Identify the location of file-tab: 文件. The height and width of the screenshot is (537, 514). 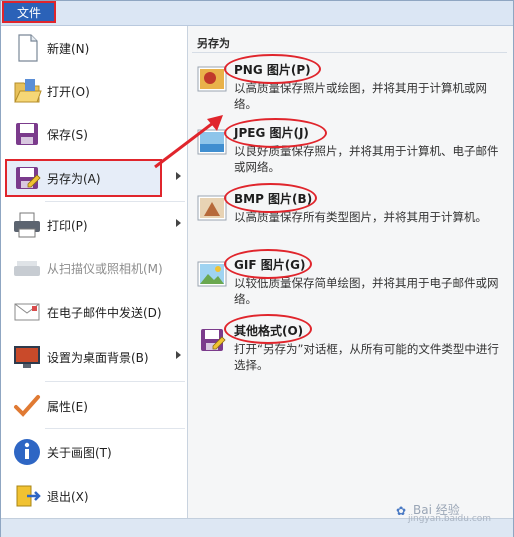
(29, 12).